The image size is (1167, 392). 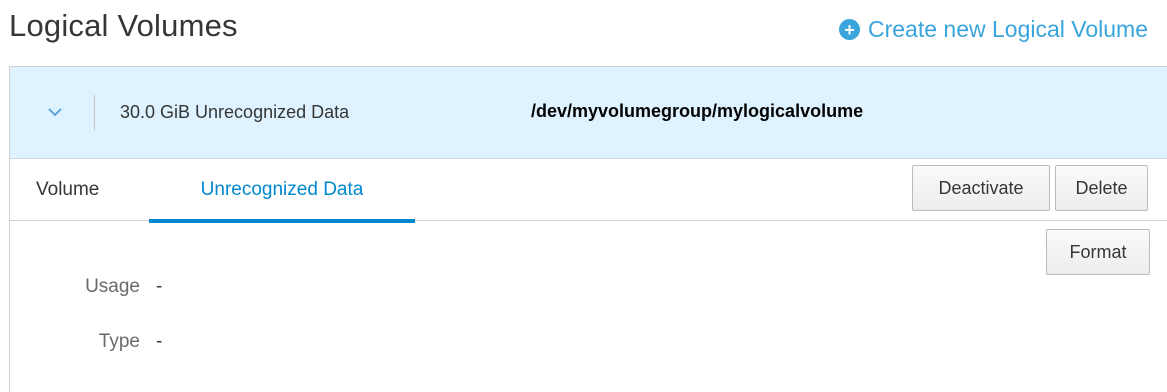 What do you see at coordinates (86, 342) in the screenshot?
I see `type-row: Type -` at bounding box center [86, 342].